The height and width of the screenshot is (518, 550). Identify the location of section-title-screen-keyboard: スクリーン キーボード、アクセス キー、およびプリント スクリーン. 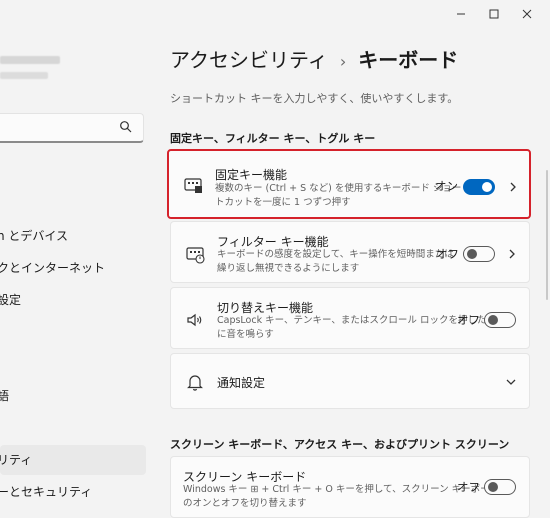
(340, 444).